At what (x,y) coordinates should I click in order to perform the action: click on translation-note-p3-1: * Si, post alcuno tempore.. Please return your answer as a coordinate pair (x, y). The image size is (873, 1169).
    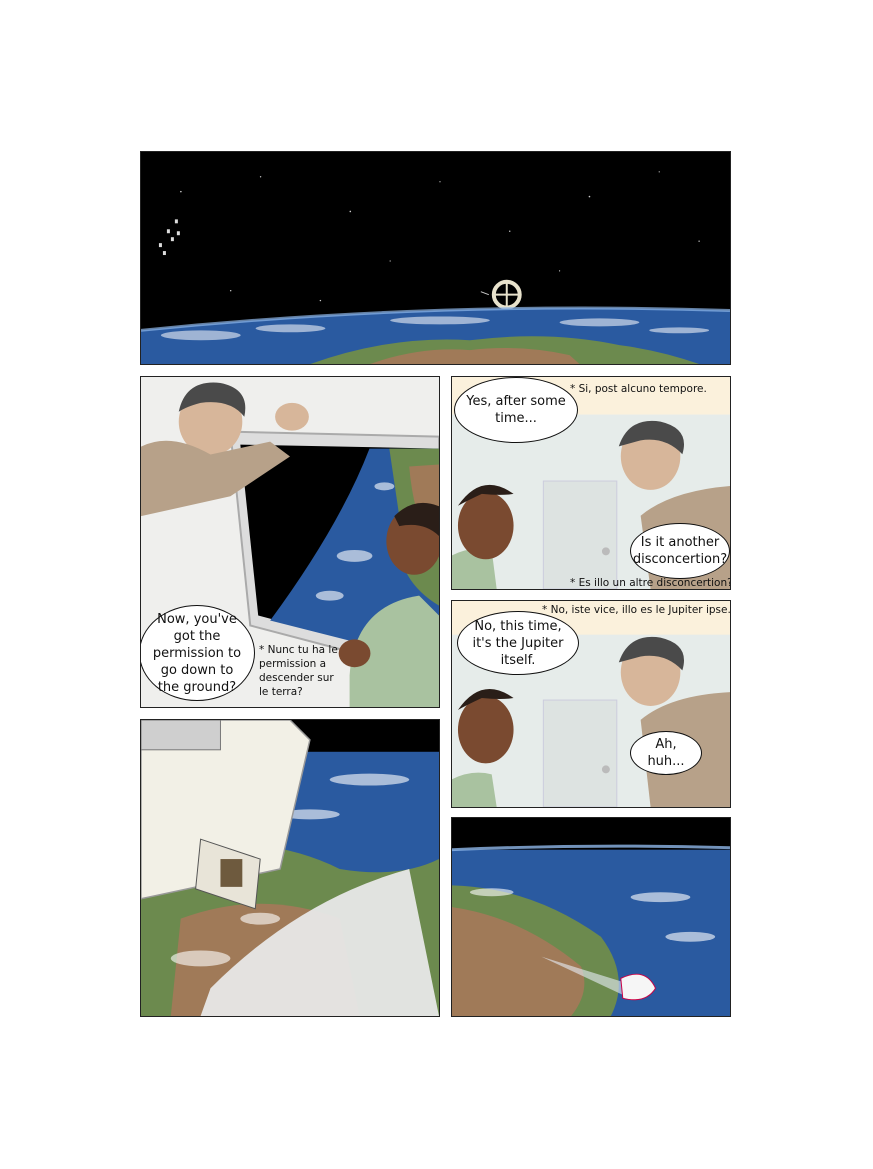
    Looking at the image, I should click on (638, 389).